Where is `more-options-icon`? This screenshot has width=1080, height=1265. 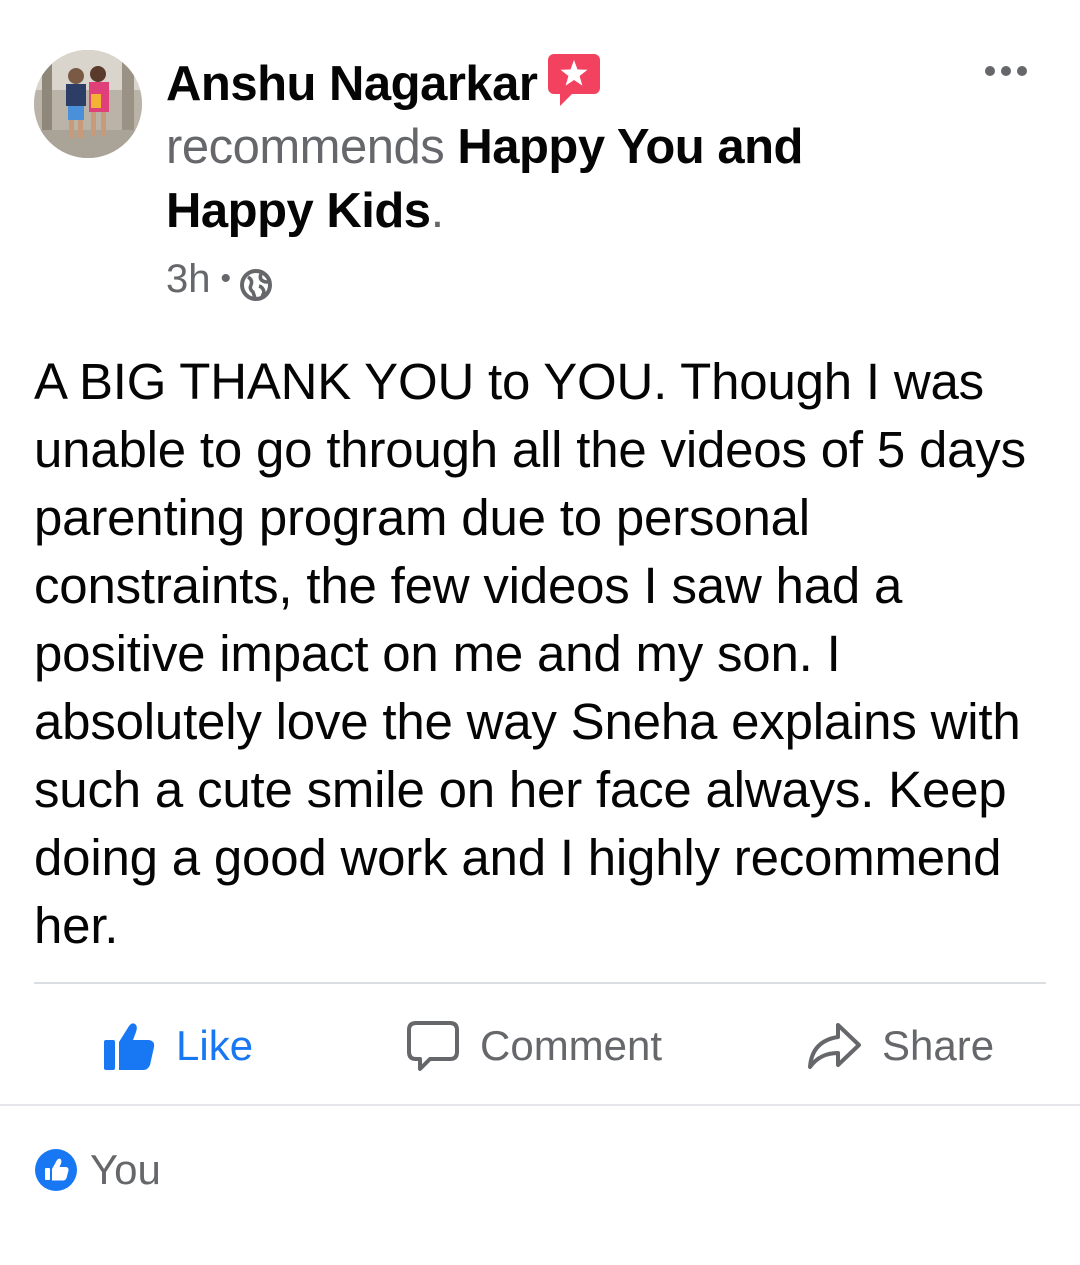
more-options-icon is located at coordinates (1006, 71).